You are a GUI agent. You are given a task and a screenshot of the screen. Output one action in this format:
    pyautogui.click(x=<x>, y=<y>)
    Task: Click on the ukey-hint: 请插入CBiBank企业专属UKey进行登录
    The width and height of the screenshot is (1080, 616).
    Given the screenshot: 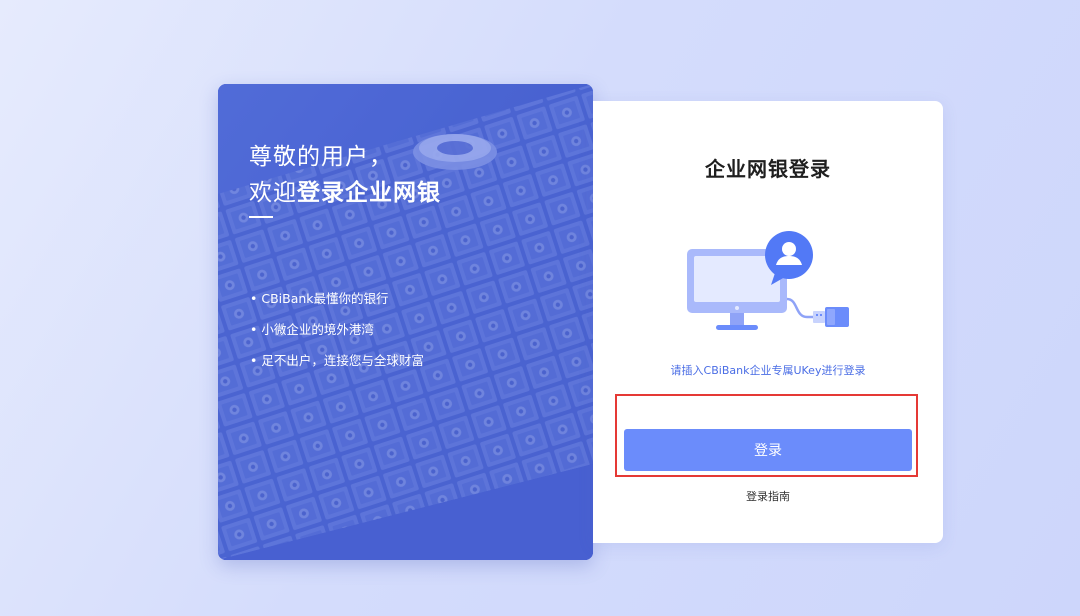 What is the action you would take?
    pyautogui.click(x=768, y=370)
    